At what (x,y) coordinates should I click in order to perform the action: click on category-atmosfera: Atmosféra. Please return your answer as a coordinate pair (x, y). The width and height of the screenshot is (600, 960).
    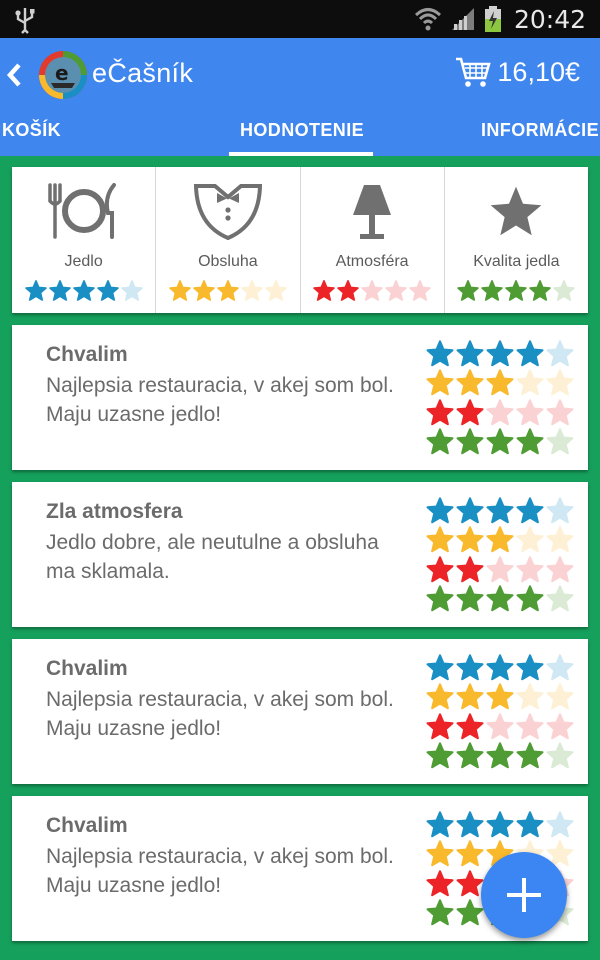
    Looking at the image, I should click on (373, 240).